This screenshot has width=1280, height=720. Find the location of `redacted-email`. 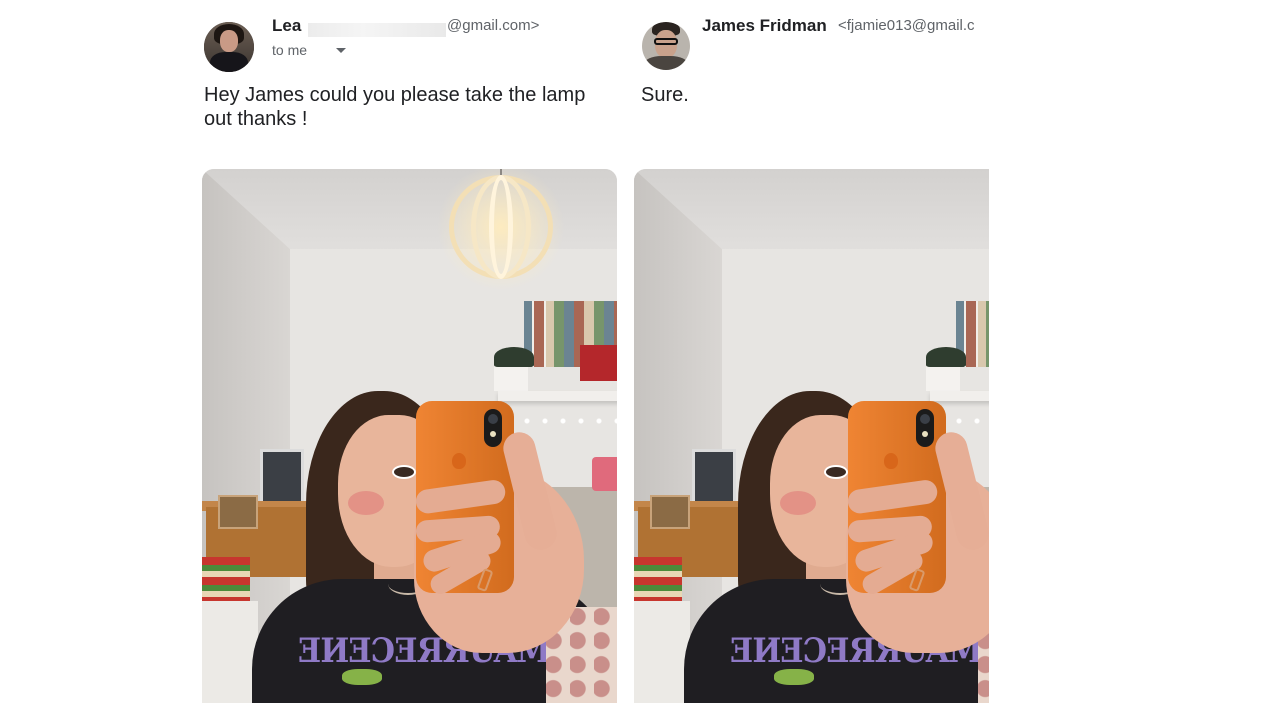

redacted-email is located at coordinates (377, 30).